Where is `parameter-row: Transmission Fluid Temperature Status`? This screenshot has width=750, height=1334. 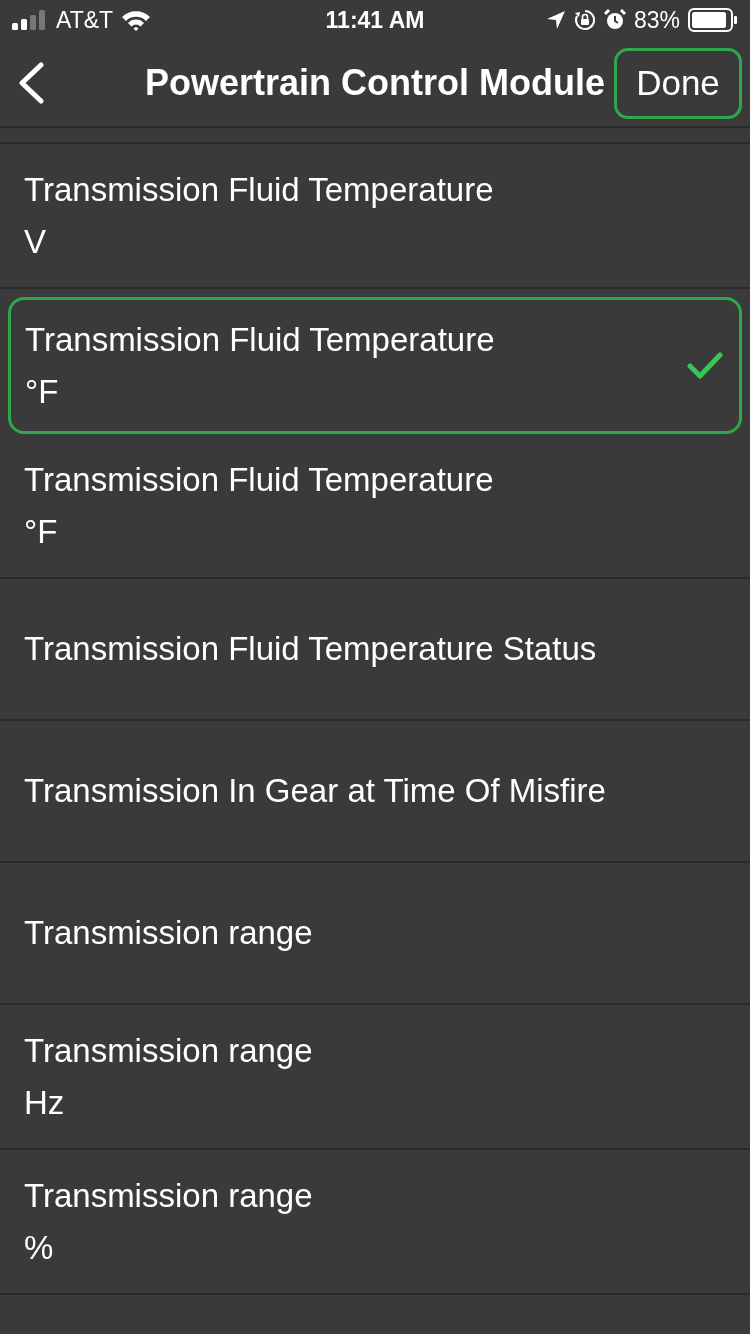 parameter-row: Transmission Fluid Temperature Status is located at coordinates (375, 650).